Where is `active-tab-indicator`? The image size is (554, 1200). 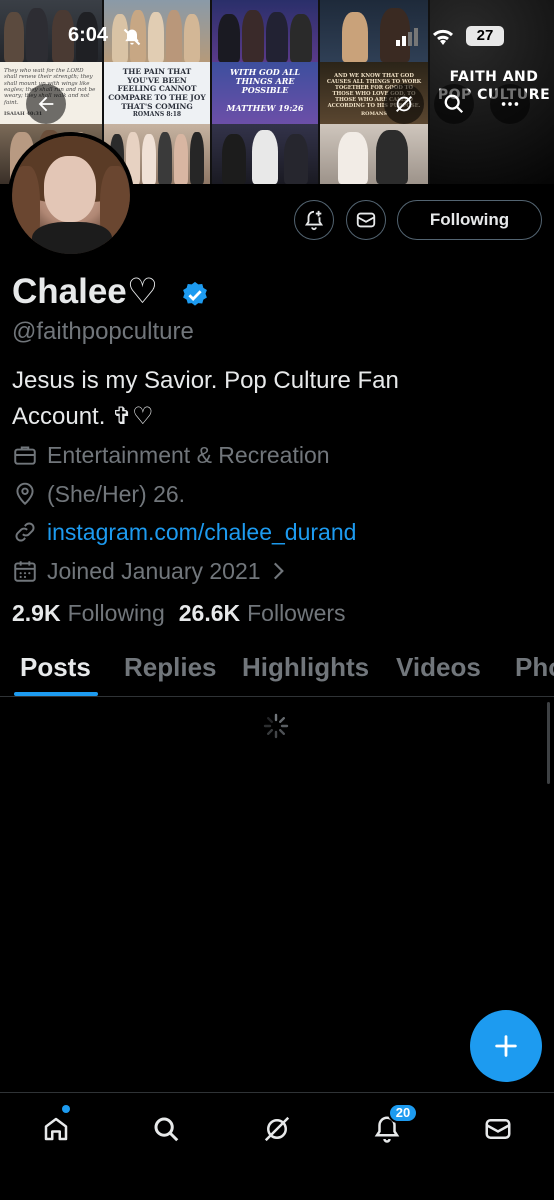
active-tab-indicator is located at coordinates (56, 694).